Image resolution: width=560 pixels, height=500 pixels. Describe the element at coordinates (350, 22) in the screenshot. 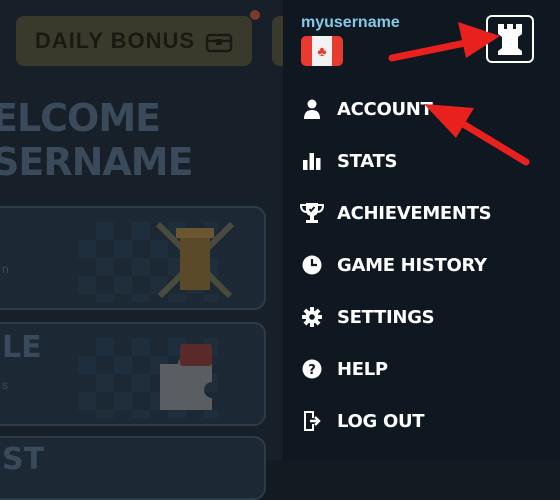

I see `username-label: myusername` at that location.